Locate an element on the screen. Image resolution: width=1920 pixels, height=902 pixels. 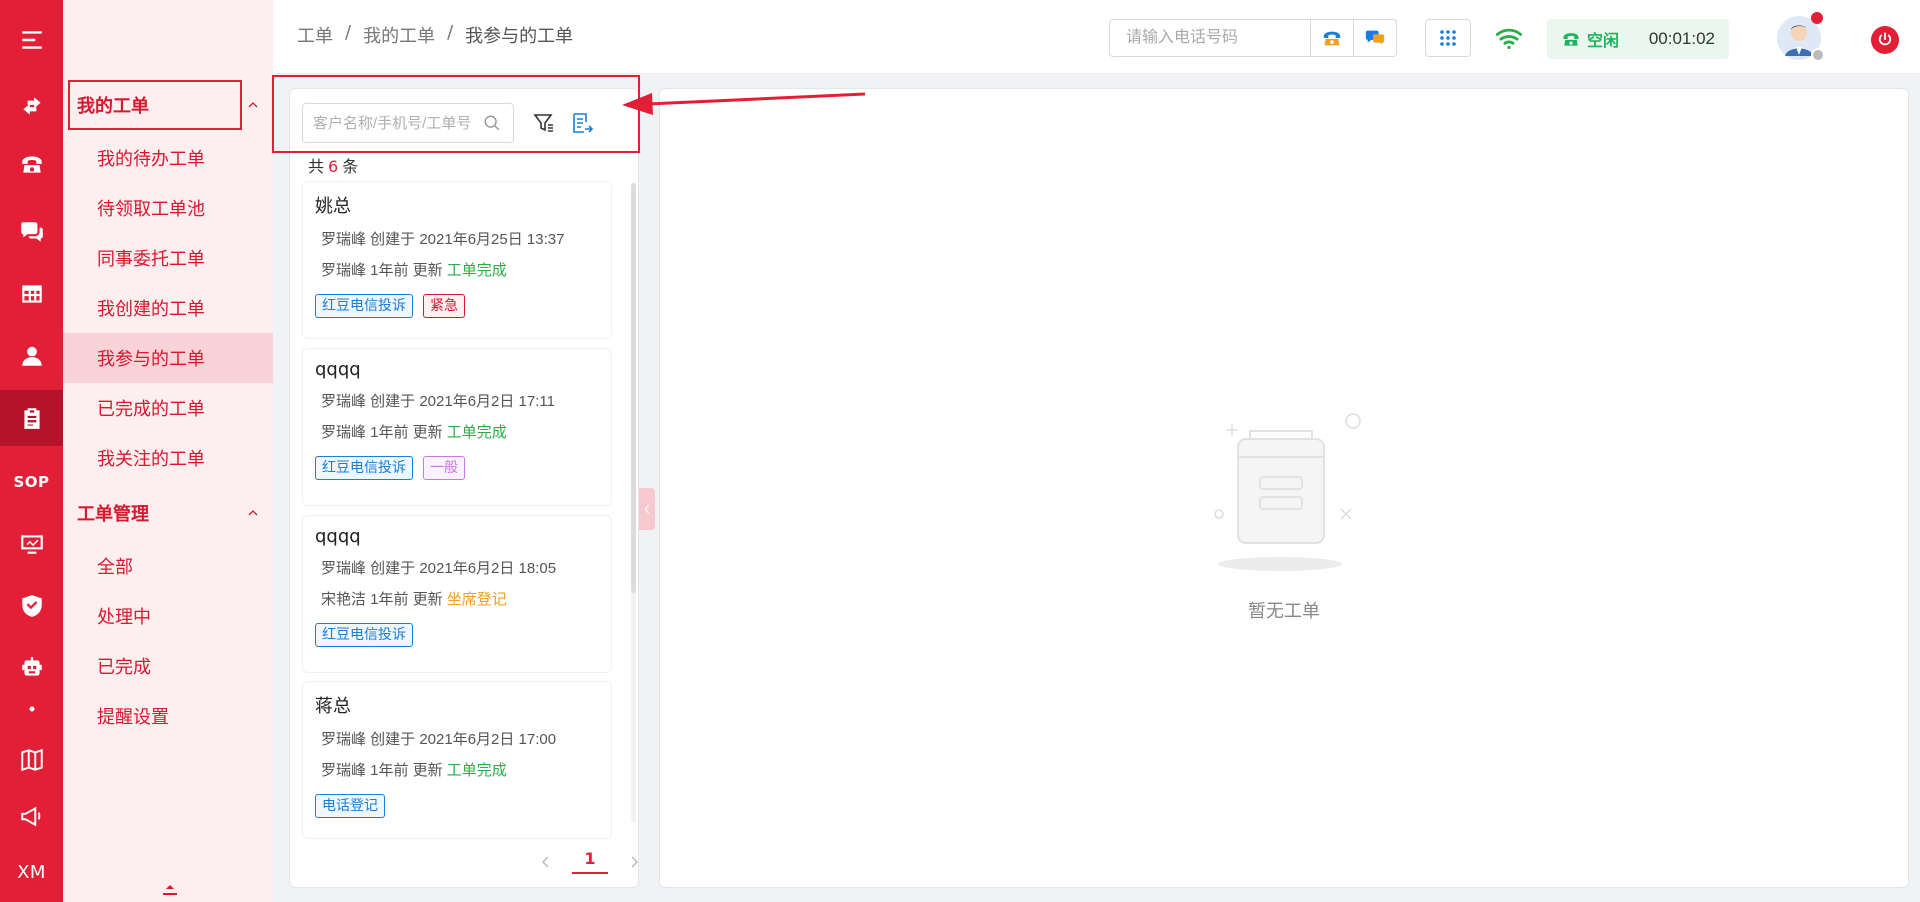
dot-icon is located at coordinates (31, 709).